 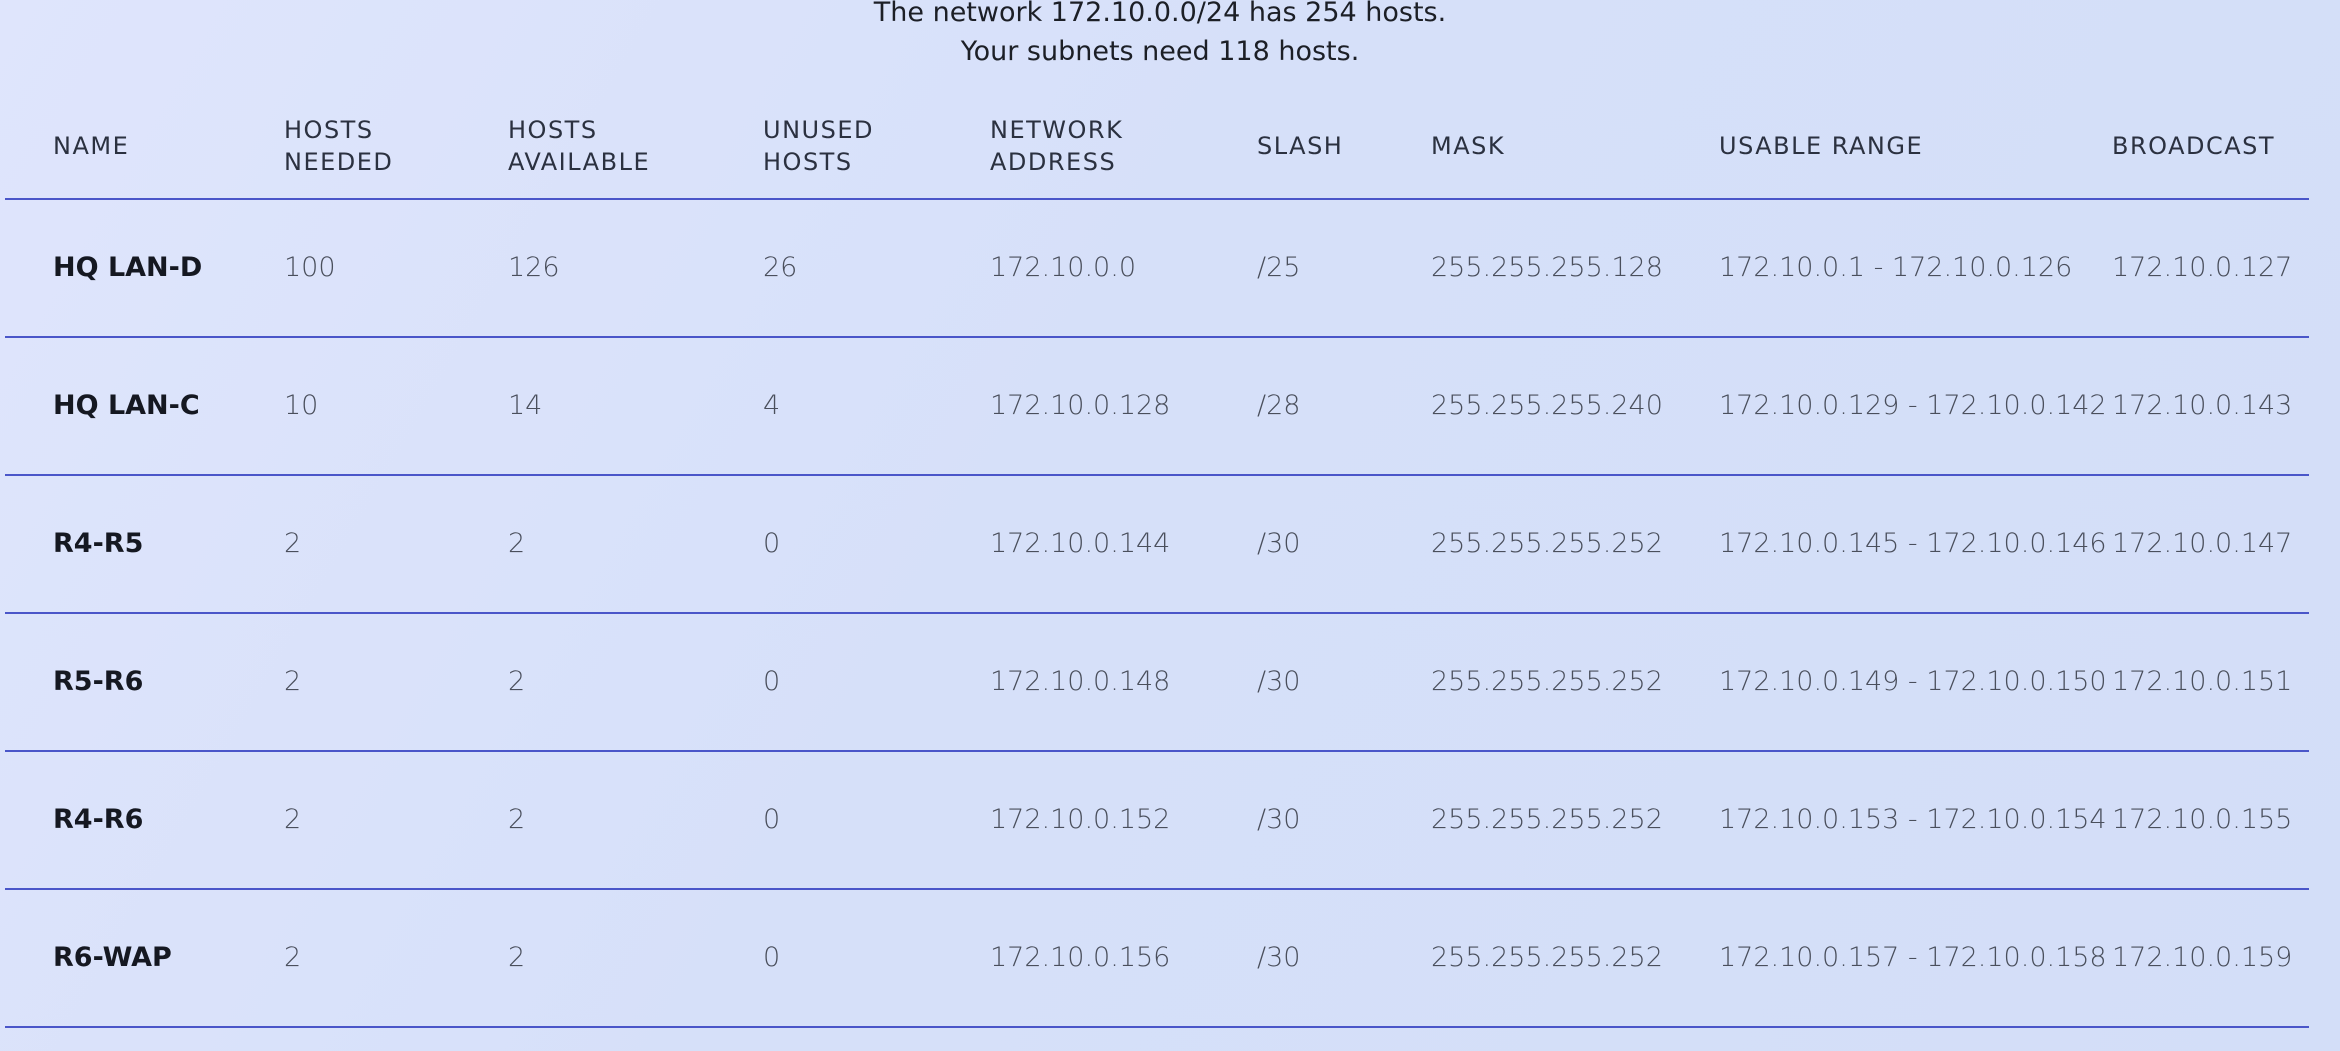 What do you see at coordinates (1468, 146) in the screenshot?
I see `column-header-mask: MASK` at bounding box center [1468, 146].